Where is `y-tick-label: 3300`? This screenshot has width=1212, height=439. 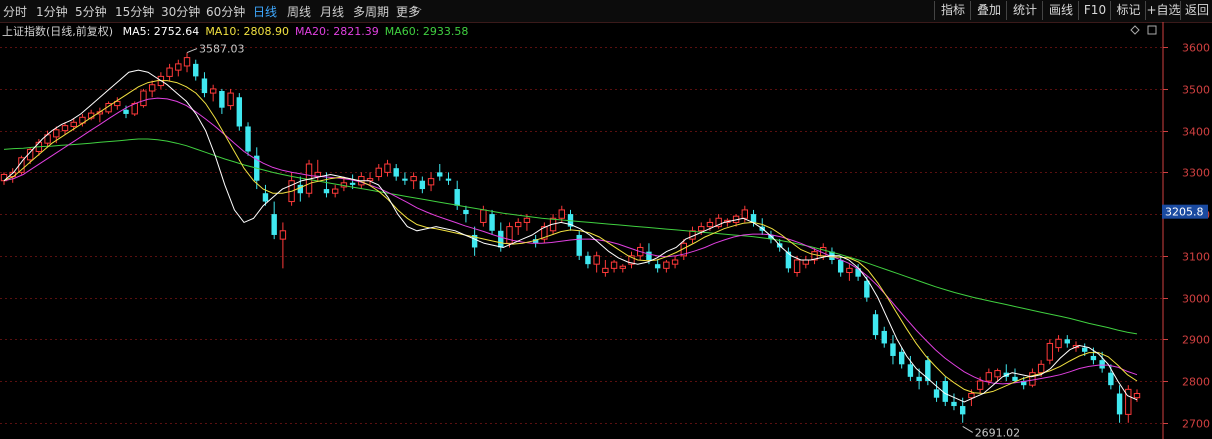 y-tick-label: 3300 is located at coordinates (1196, 173).